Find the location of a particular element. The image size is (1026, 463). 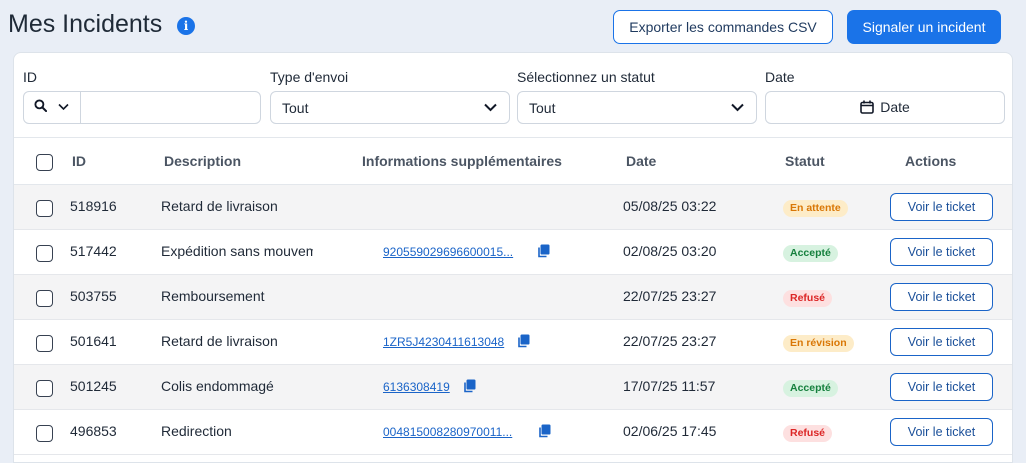

incident-description: Colis endommagé is located at coordinates (217, 386).